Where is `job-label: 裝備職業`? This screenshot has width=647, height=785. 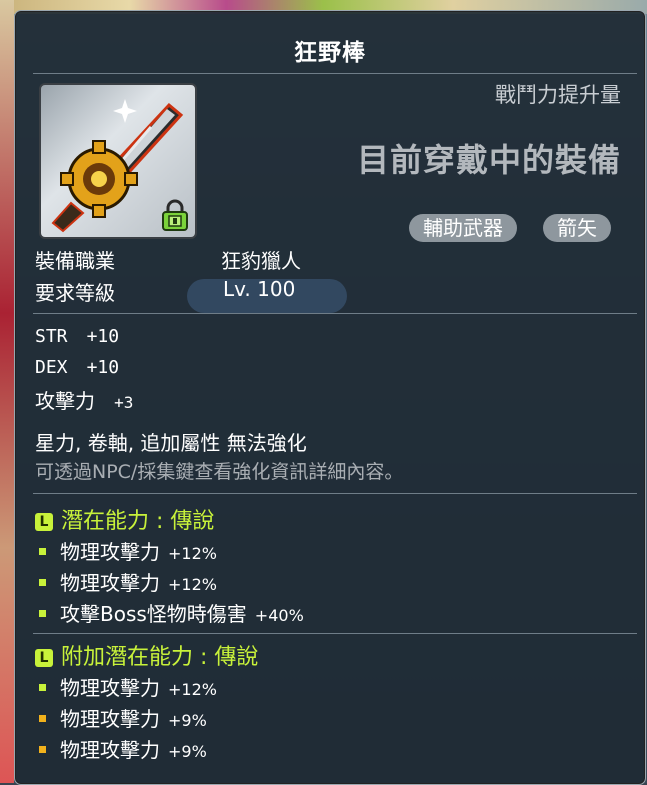 job-label: 裝備職業 is located at coordinates (75, 261).